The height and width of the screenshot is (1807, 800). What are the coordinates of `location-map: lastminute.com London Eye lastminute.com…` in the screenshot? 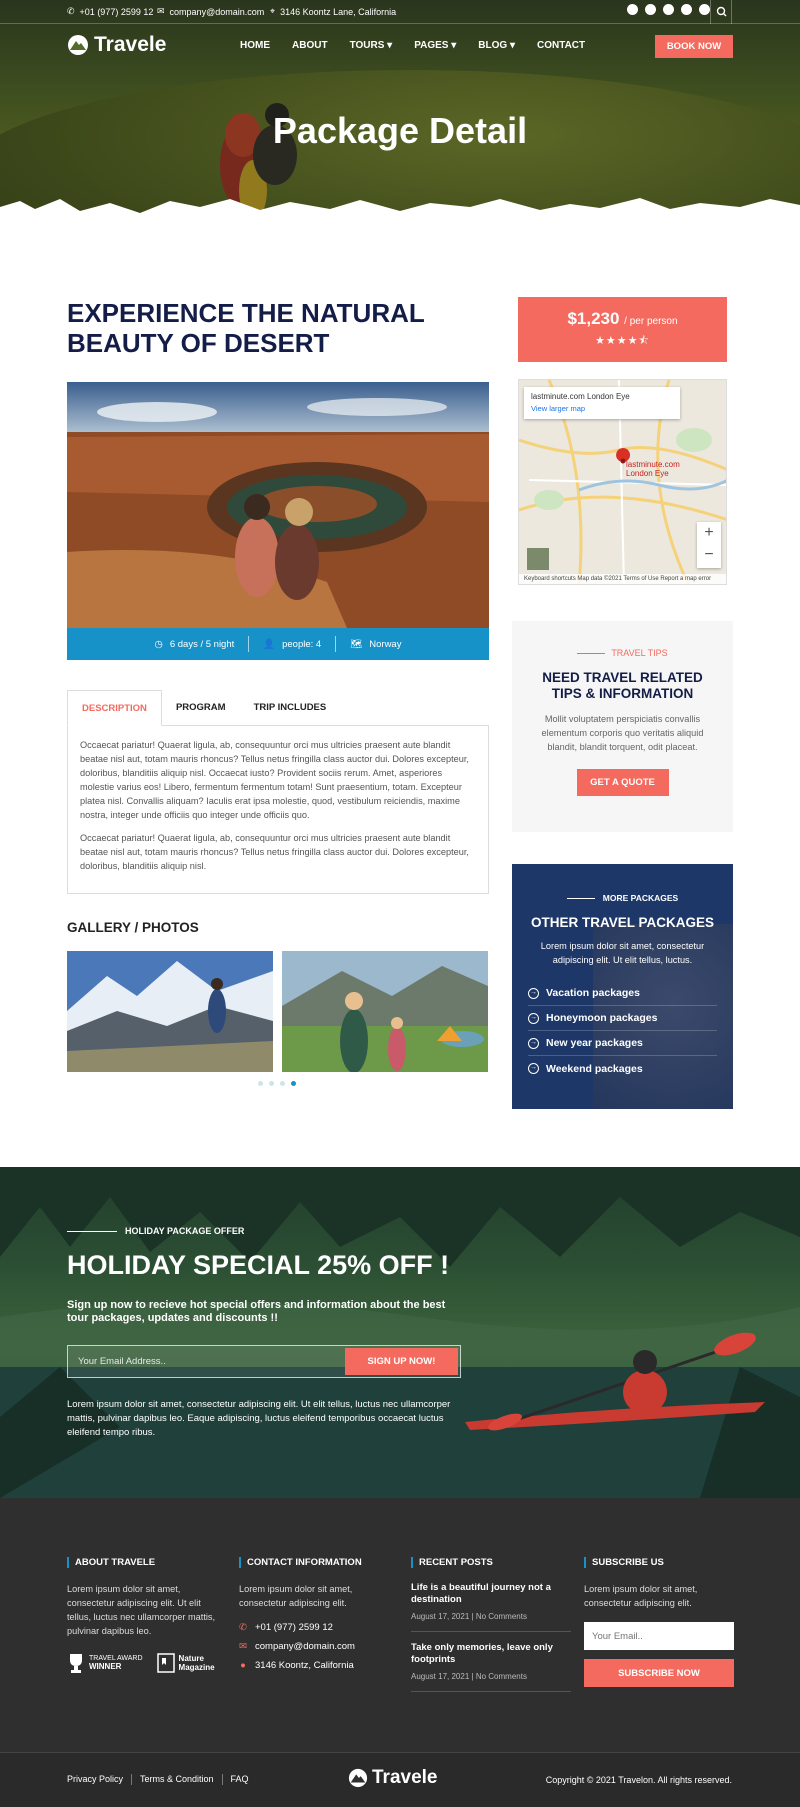 It's located at (622, 482).